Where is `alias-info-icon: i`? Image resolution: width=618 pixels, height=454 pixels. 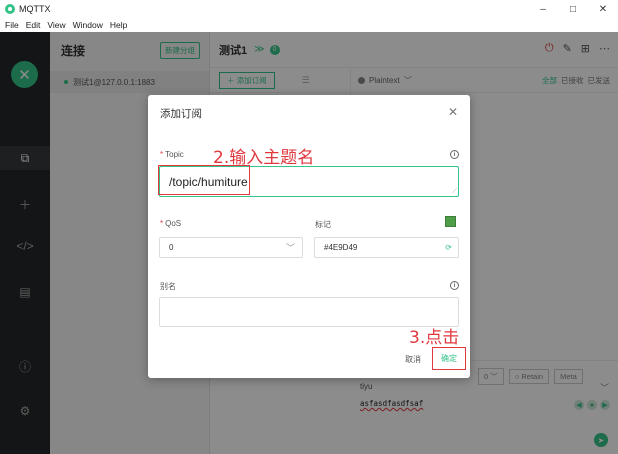
alias-info-icon: i is located at coordinates (454, 285).